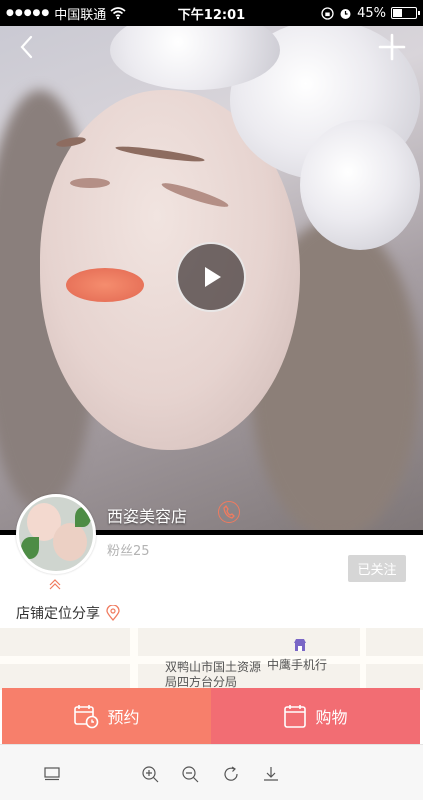 This screenshot has height=800, width=423. What do you see at coordinates (150, 774) in the screenshot?
I see `zoom-in-icon` at bounding box center [150, 774].